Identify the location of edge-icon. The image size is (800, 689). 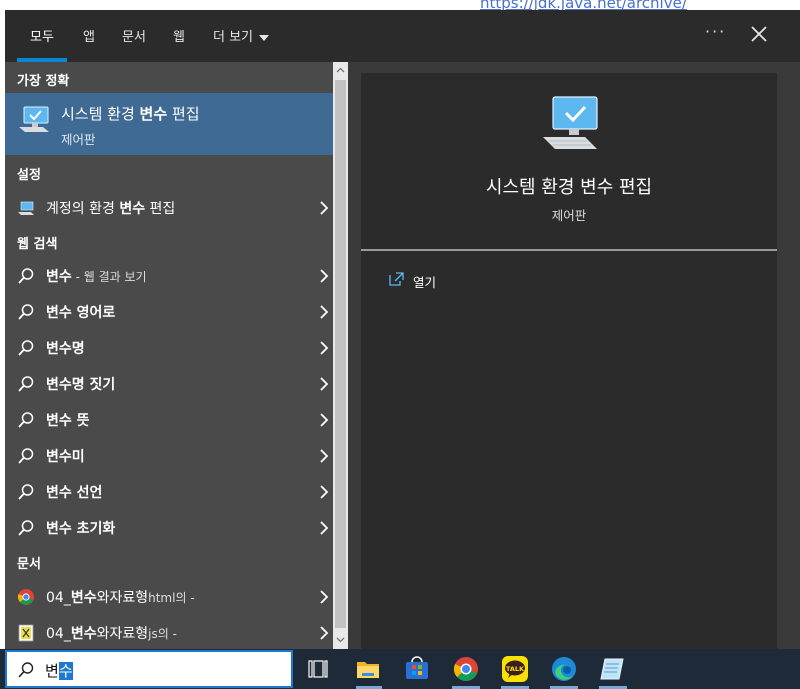
(564, 669).